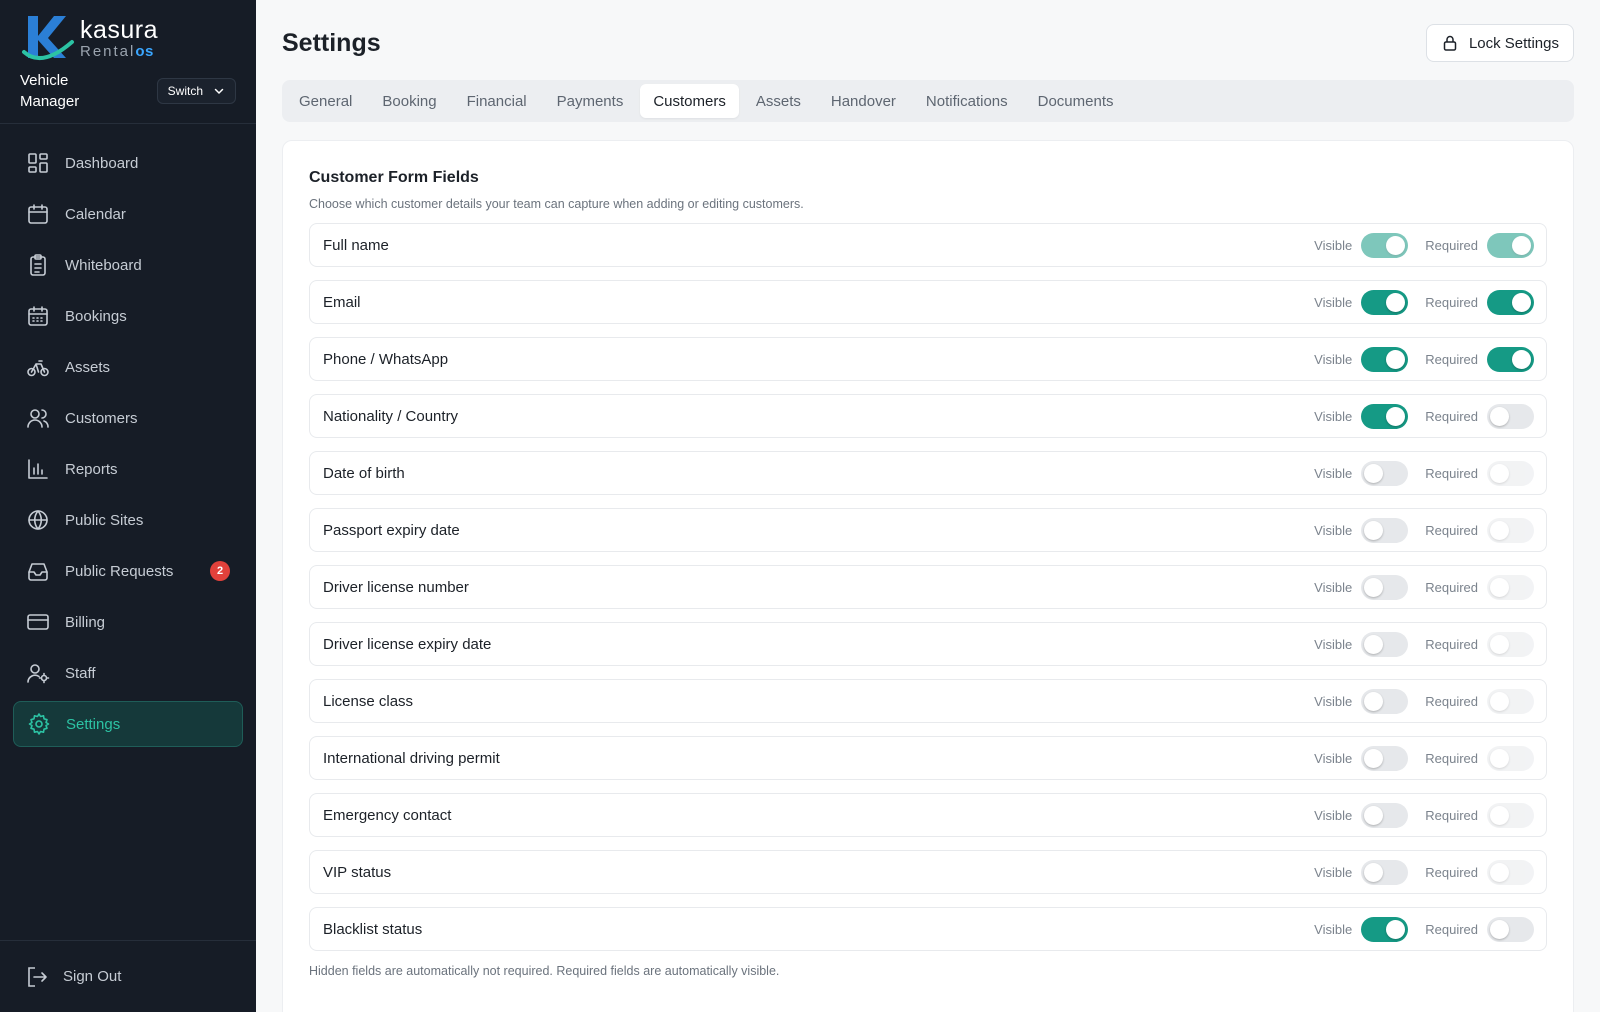 This screenshot has height=1012, width=1600. Describe the element at coordinates (91, 469) in the screenshot. I see `sidebar-item-label: Reports` at that location.